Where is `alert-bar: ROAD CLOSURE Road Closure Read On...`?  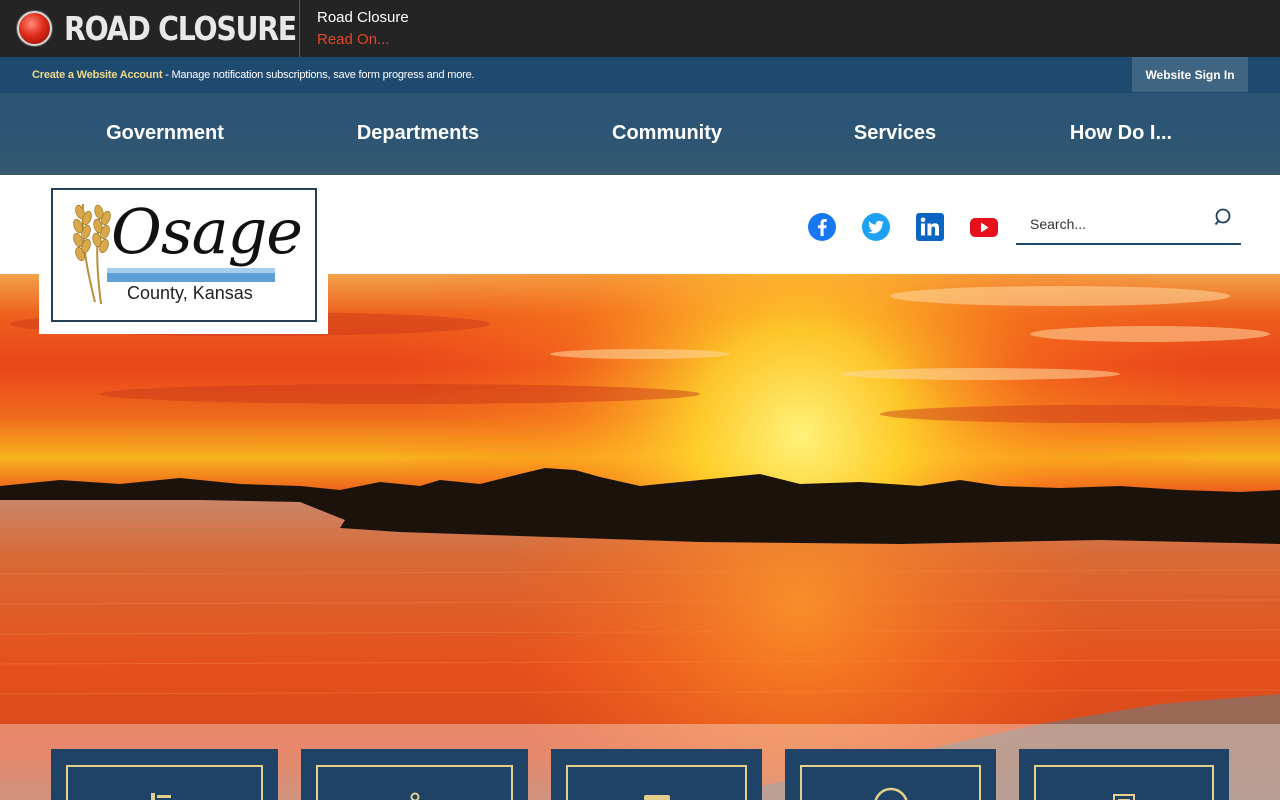 alert-bar: ROAD CLOSURE Road Closure Read On... is located at coordinates (640, 28).